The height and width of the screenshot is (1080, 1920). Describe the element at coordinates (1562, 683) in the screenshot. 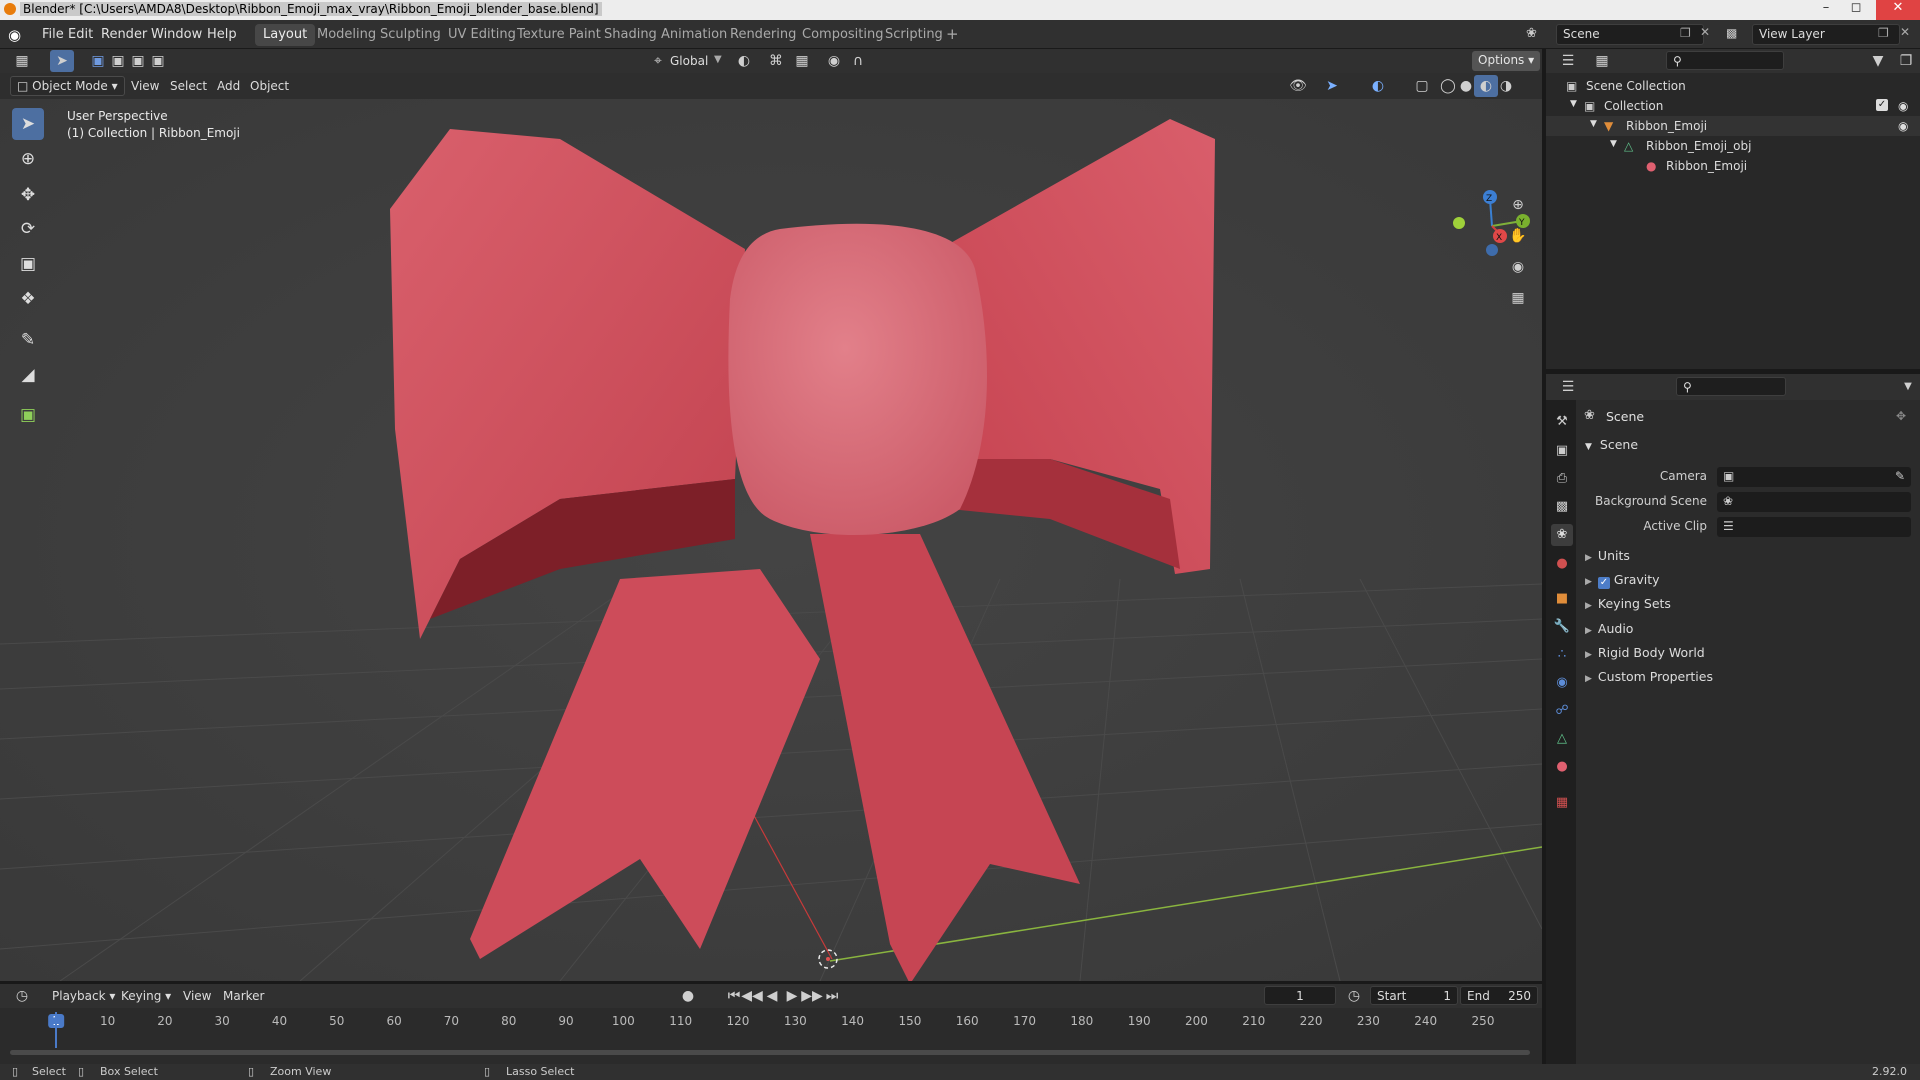

I see `physics-tab-icon: ◉` at that location.